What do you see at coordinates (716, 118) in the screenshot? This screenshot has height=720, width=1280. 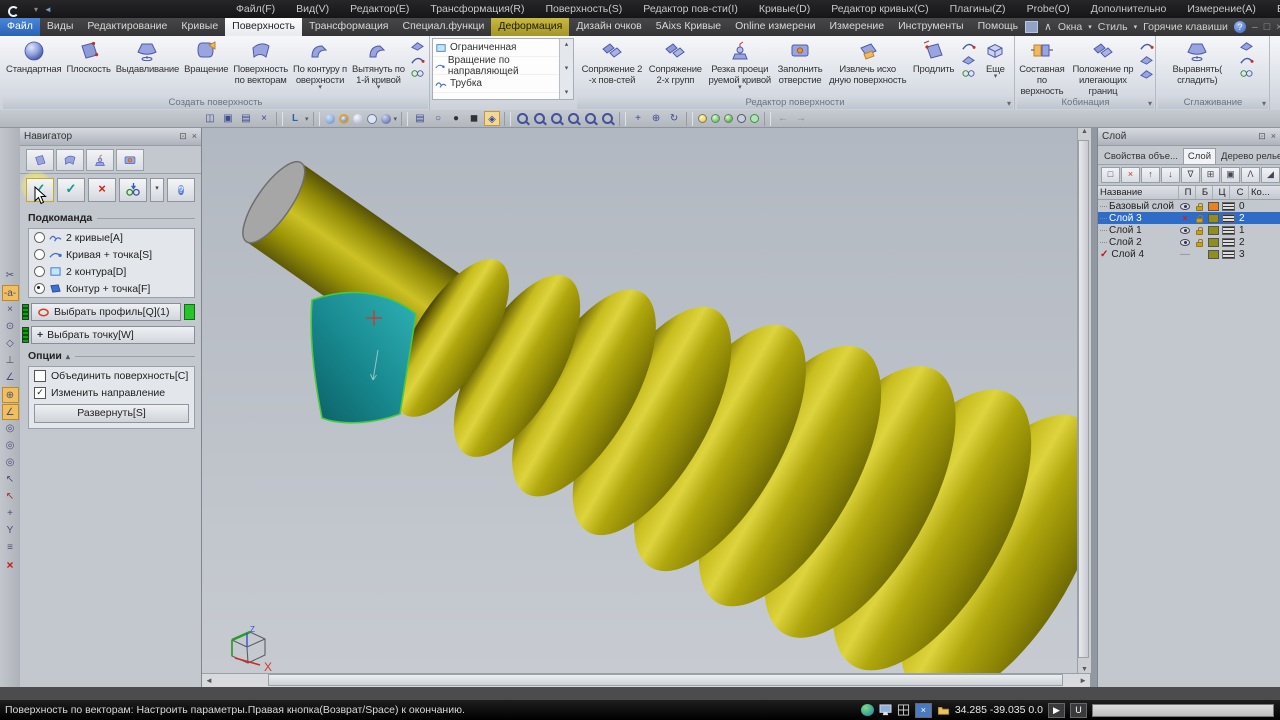 I see `light-green-icon` at bounding box center [716, 118].